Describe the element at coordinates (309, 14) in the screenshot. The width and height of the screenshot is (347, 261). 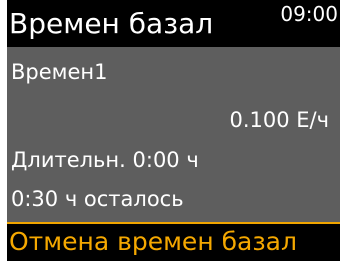
I see `clock-time: 09:00` at that location.